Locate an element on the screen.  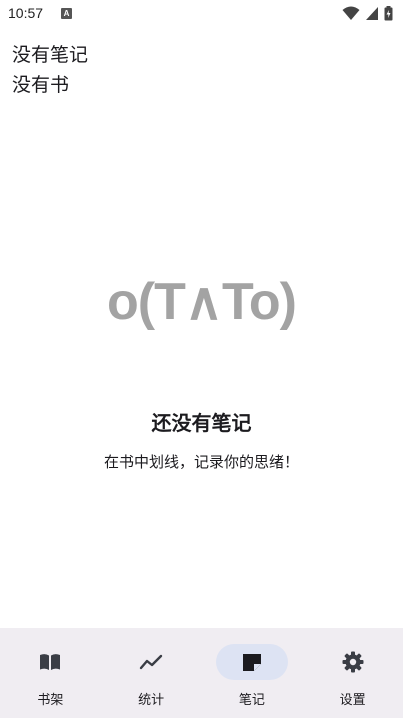
nav-label-settings: 设置 is located at coordinates (352, 700).